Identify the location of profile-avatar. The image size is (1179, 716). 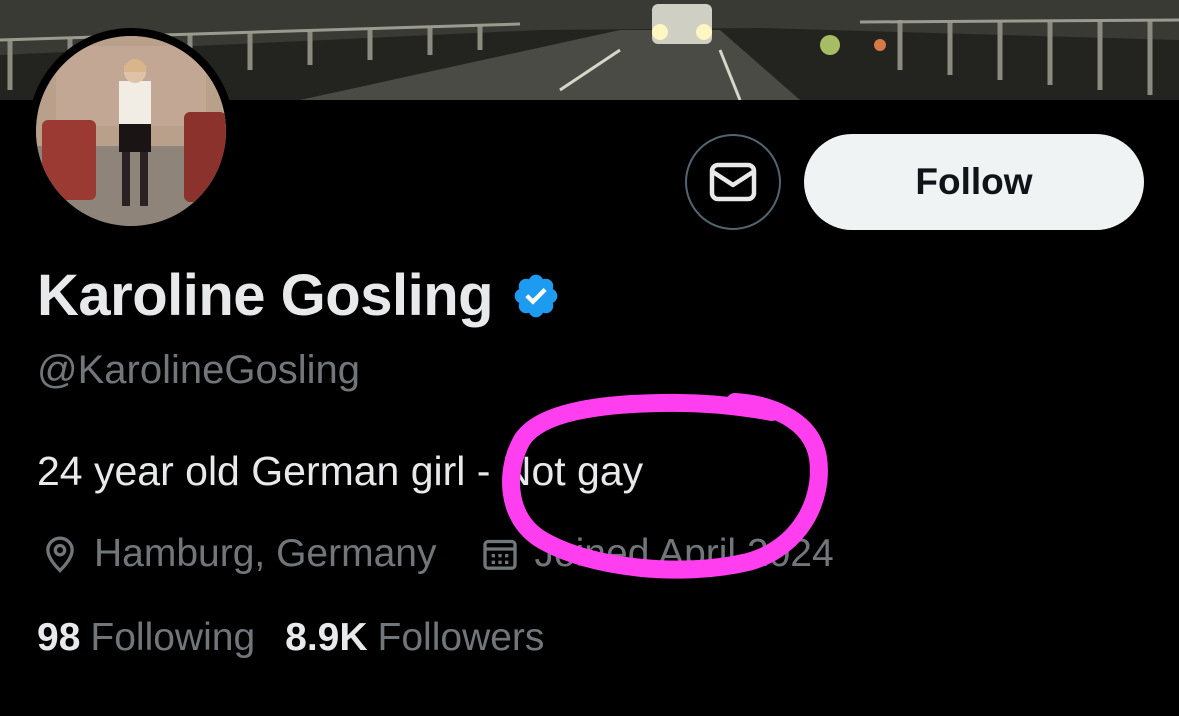
(131, 131).